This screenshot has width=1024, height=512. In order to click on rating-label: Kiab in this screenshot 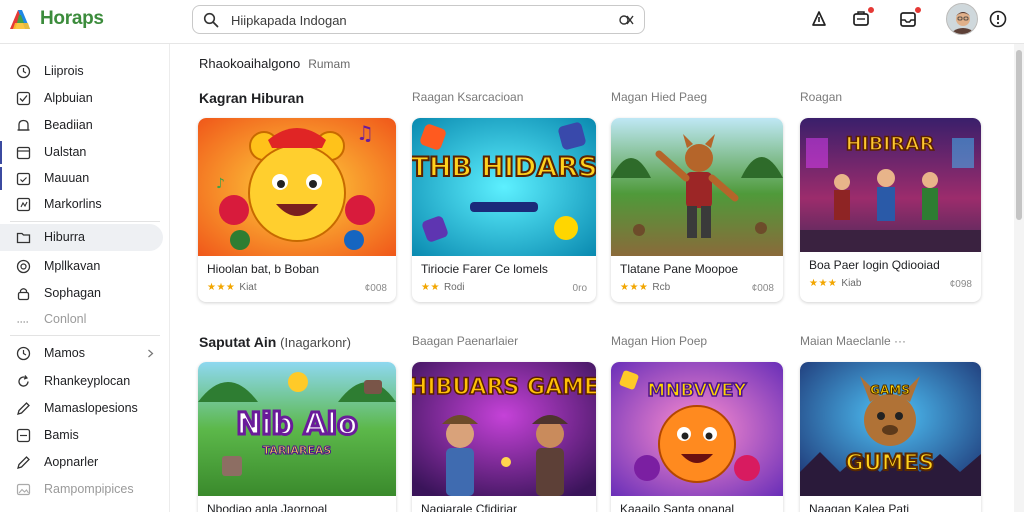, I will do `click(851, 283)`.